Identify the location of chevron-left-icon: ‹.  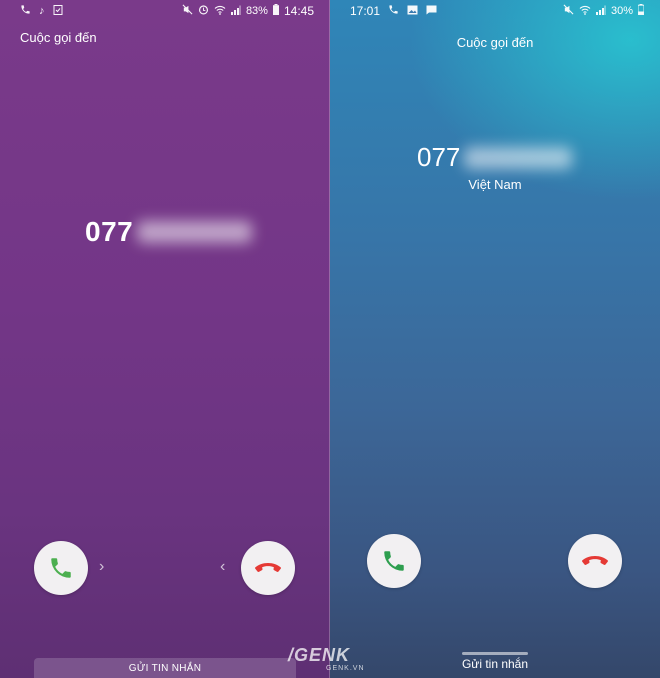
(223, 566).